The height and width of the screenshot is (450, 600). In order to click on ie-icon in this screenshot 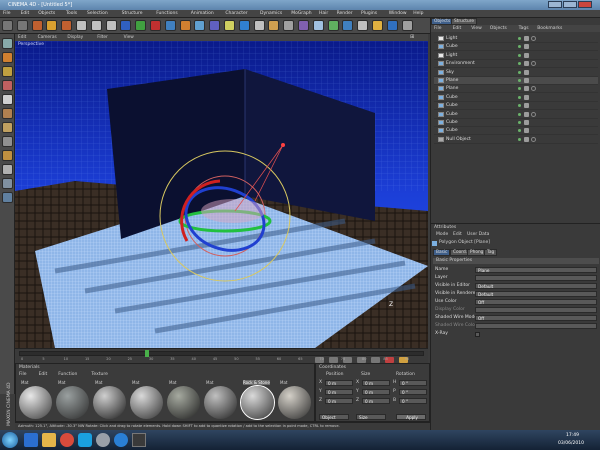, I will do `click(31, 440)`.